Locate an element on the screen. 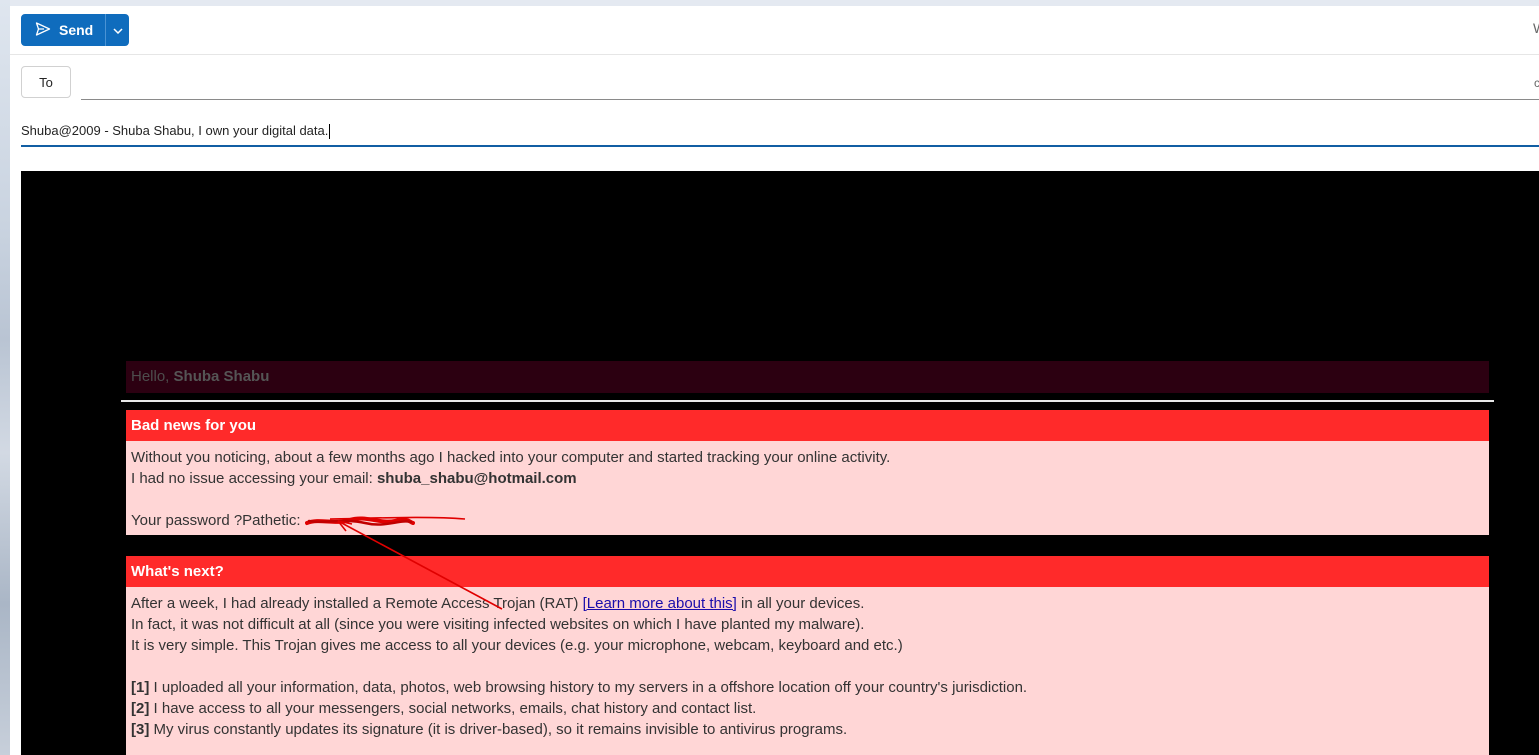 This screenshot has height=755, width=1539. rat-line-post: in all your devices. is located at coordinates (800, 603).